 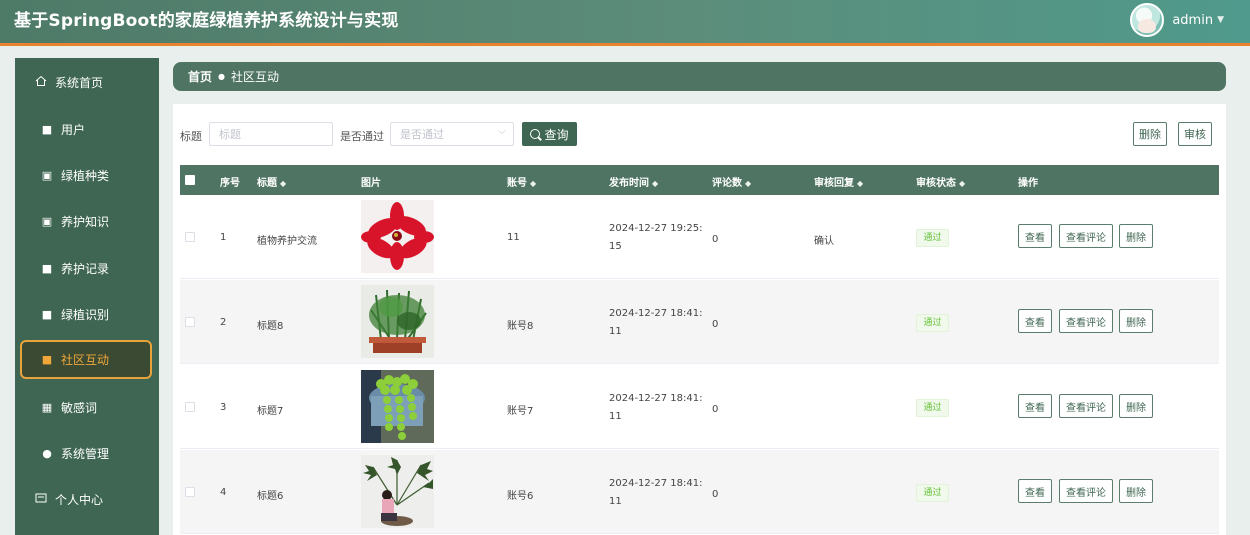 What do you see at coordinates (535, 134) in the screenshot?
I see `search-icon` at bounding box center [535, 134].